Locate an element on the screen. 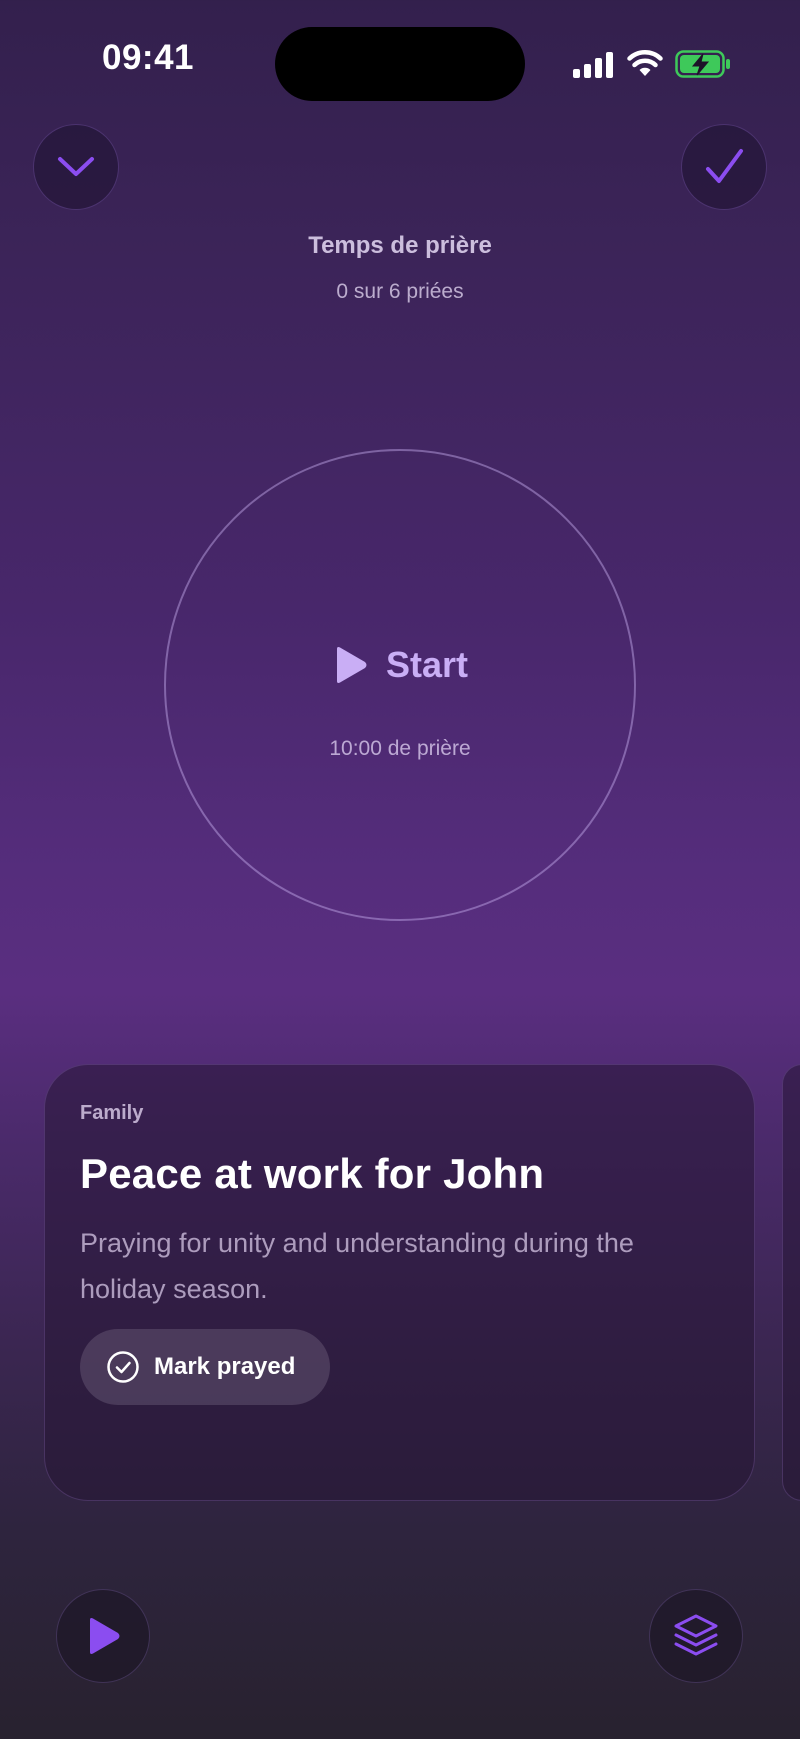 This screenshot has height=1739, width=800. status-time: 09:41 is located at coordinates (148, 57).